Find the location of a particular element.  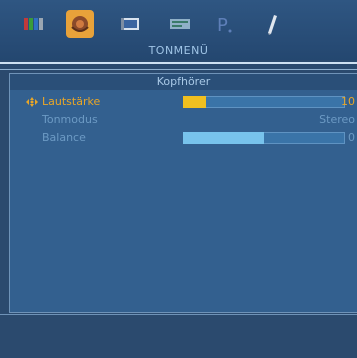

volume-label: Lautstärke is located at coordinates (71, 101).